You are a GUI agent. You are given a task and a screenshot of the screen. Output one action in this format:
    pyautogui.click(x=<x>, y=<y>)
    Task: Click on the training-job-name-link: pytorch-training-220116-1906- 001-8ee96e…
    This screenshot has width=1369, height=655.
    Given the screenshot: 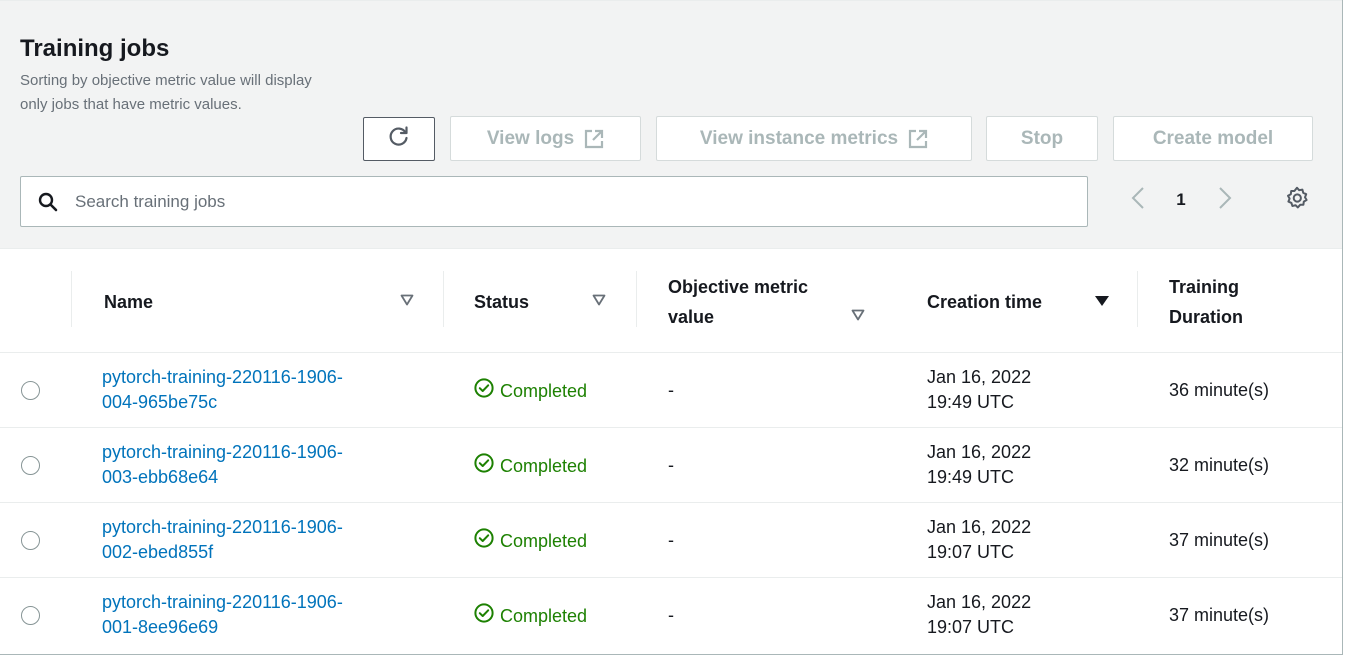 What is the action you would take?
    pyautogui.click(x=222, y=615)
    